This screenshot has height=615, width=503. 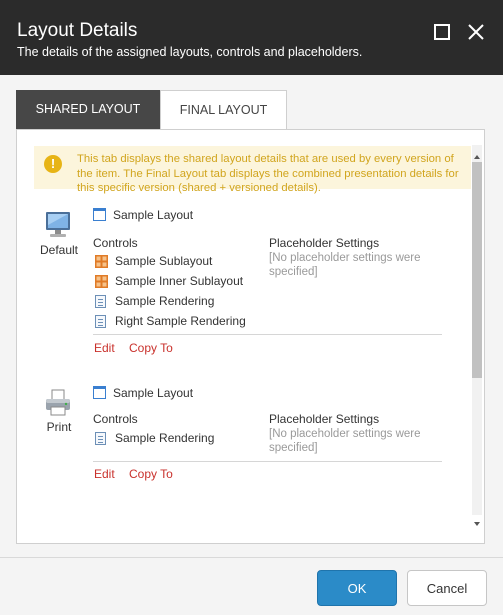 I want to click on dialog-footer: OK Cancel, so click(x=251, y=586).